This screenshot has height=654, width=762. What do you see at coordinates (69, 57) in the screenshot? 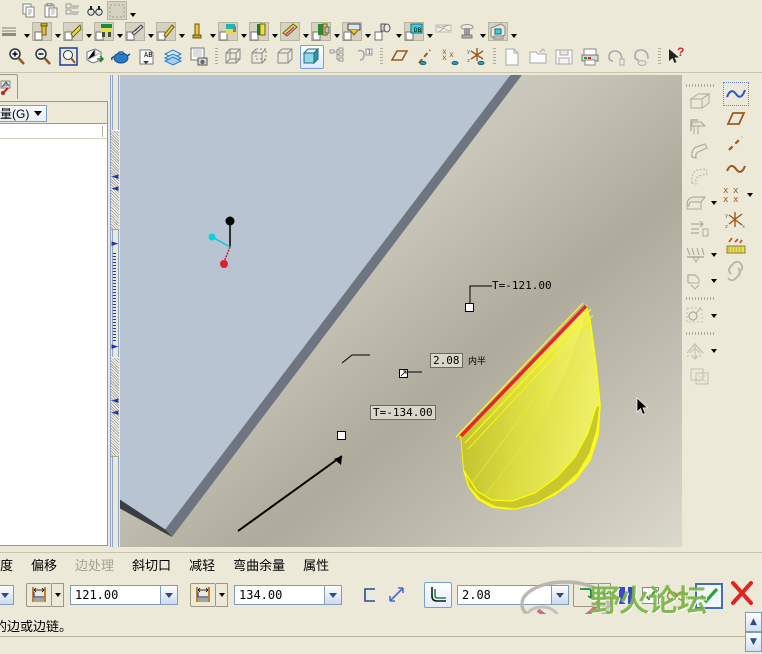
I see `refit-icon` at bounding box center [69, 57].